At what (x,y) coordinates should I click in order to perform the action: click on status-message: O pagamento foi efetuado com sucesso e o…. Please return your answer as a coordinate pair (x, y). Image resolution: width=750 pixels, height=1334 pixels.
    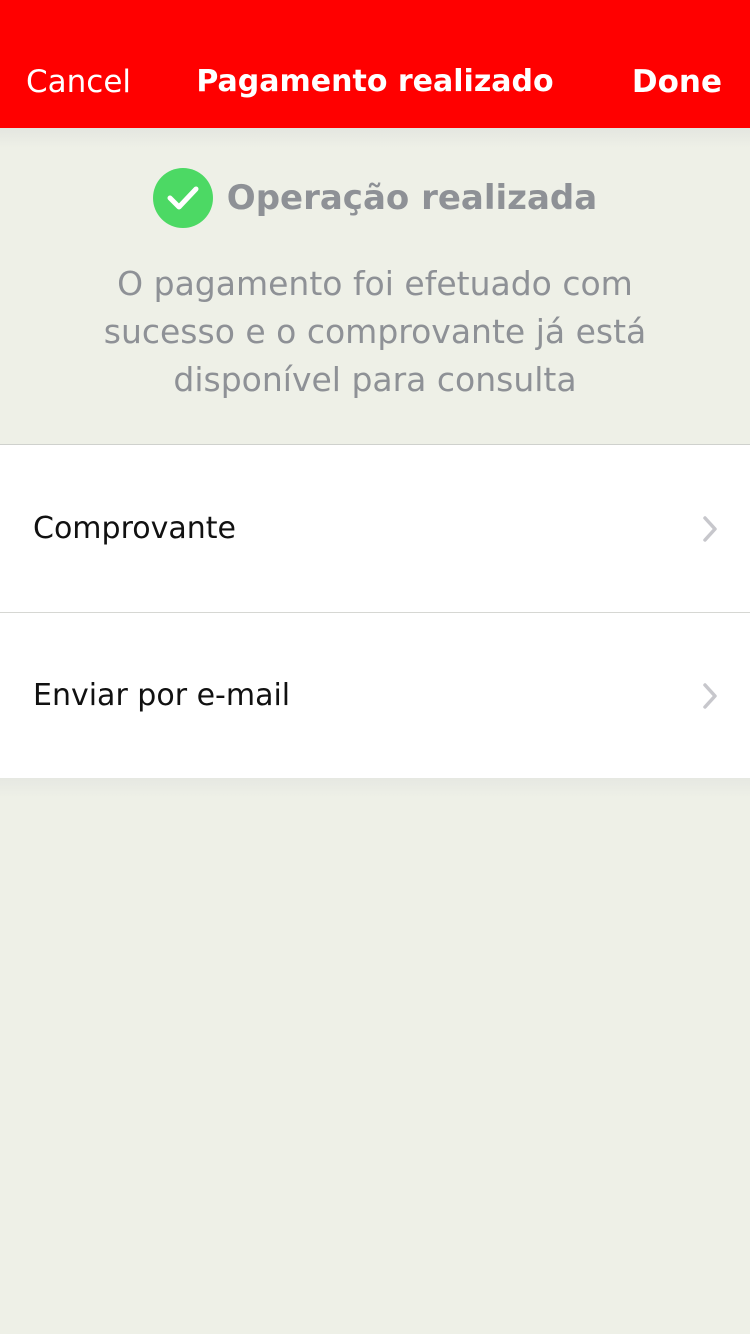
    Looking at the image, I should click on (375, 331).